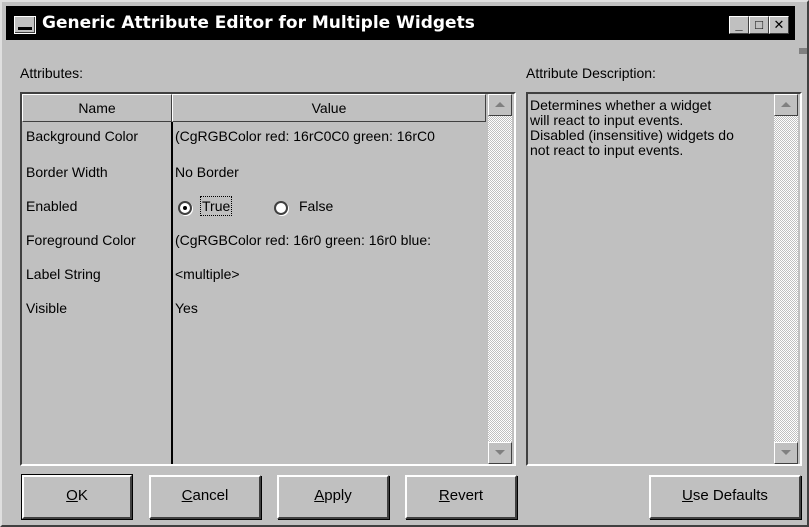  I want to click on cancel-label: ancel, so click(210, 495).